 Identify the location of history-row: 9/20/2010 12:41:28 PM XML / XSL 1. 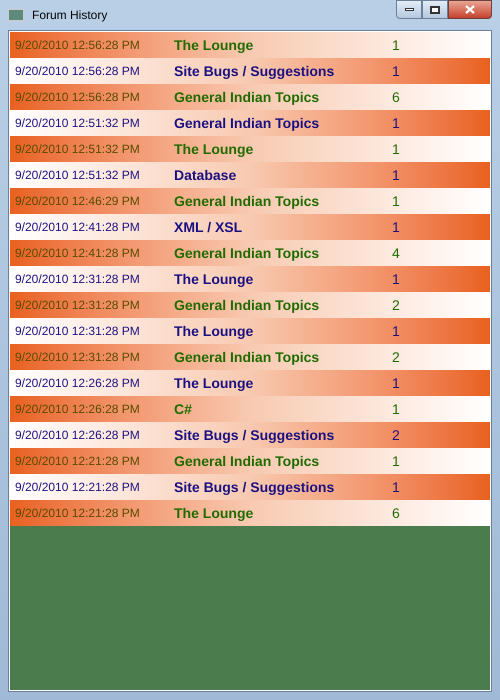
(250, 227).